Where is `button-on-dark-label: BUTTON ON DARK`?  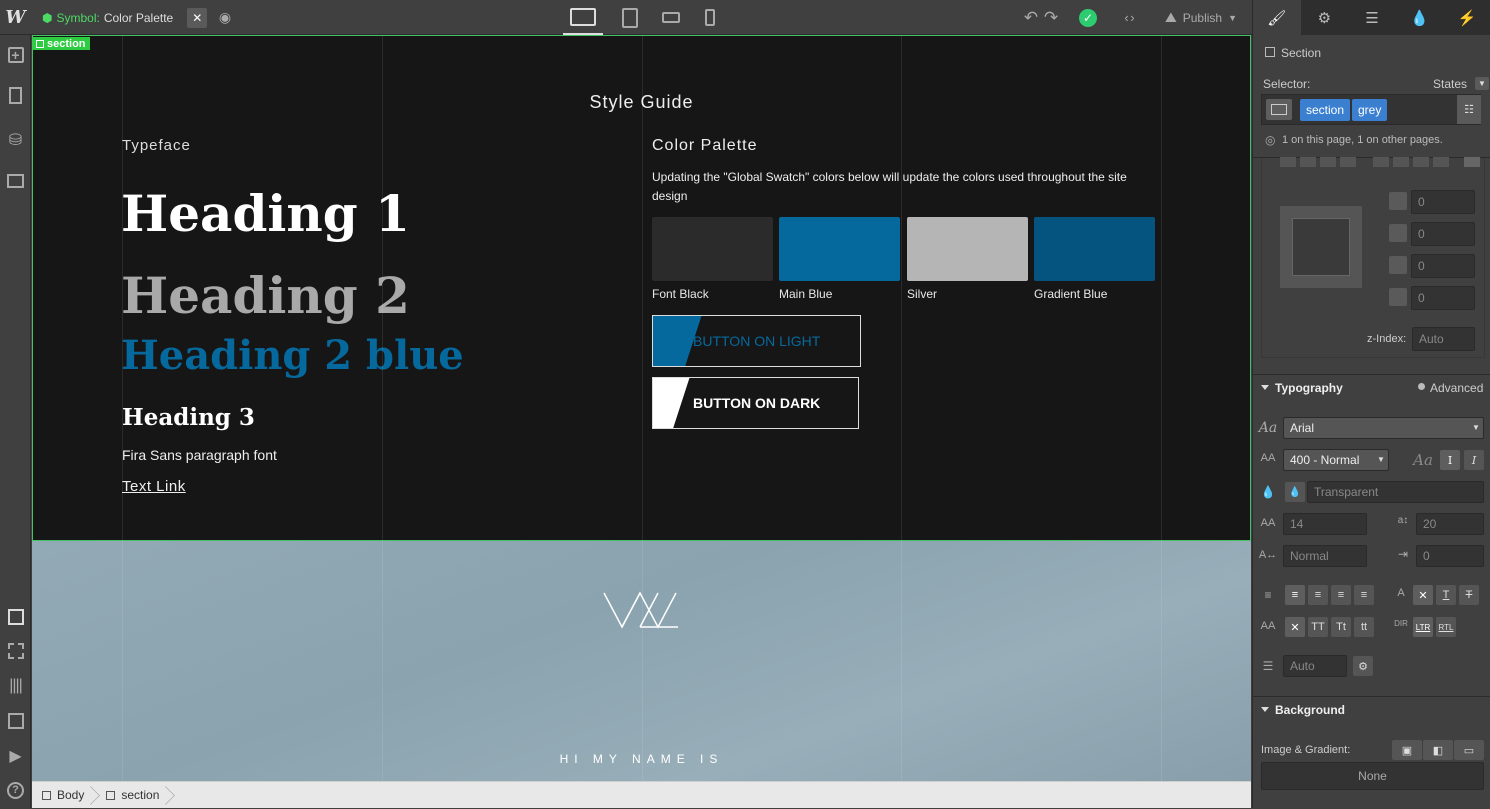
button-on-dark-label: BUTTON ON DARK is located at coordinates (757, 403).